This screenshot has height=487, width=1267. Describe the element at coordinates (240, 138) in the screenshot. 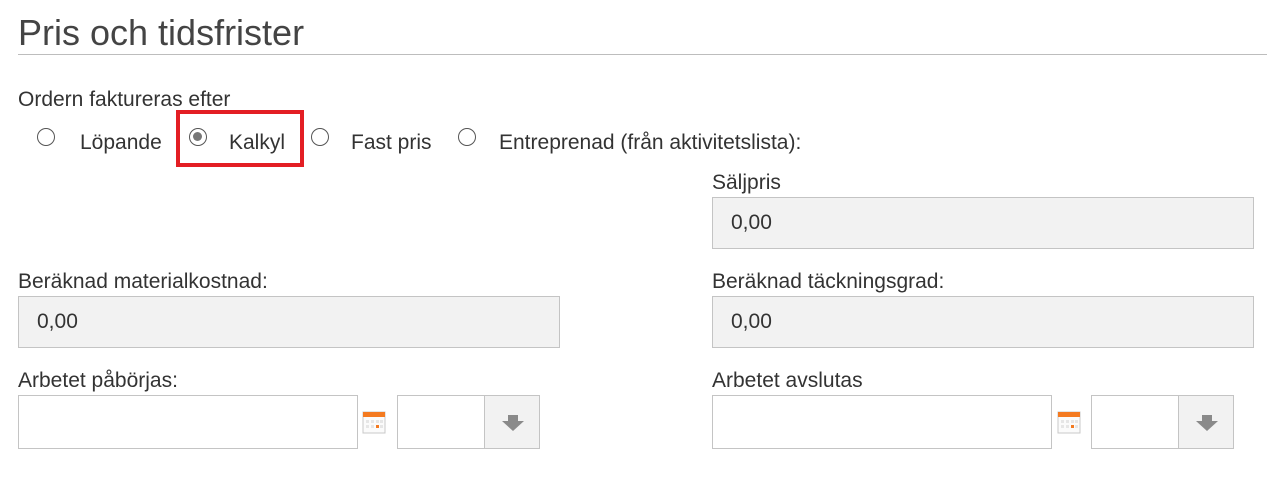

I see `selection-highlight-box` at that location.